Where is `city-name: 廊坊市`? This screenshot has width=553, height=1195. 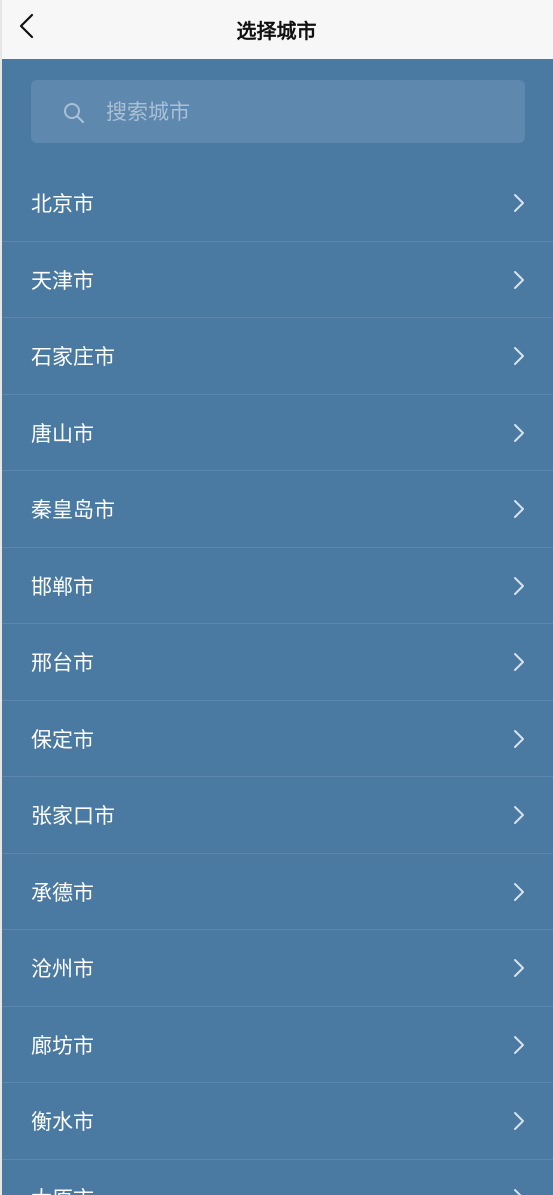 city-name: 廊坊市 is located at coordinates (62, 1045).